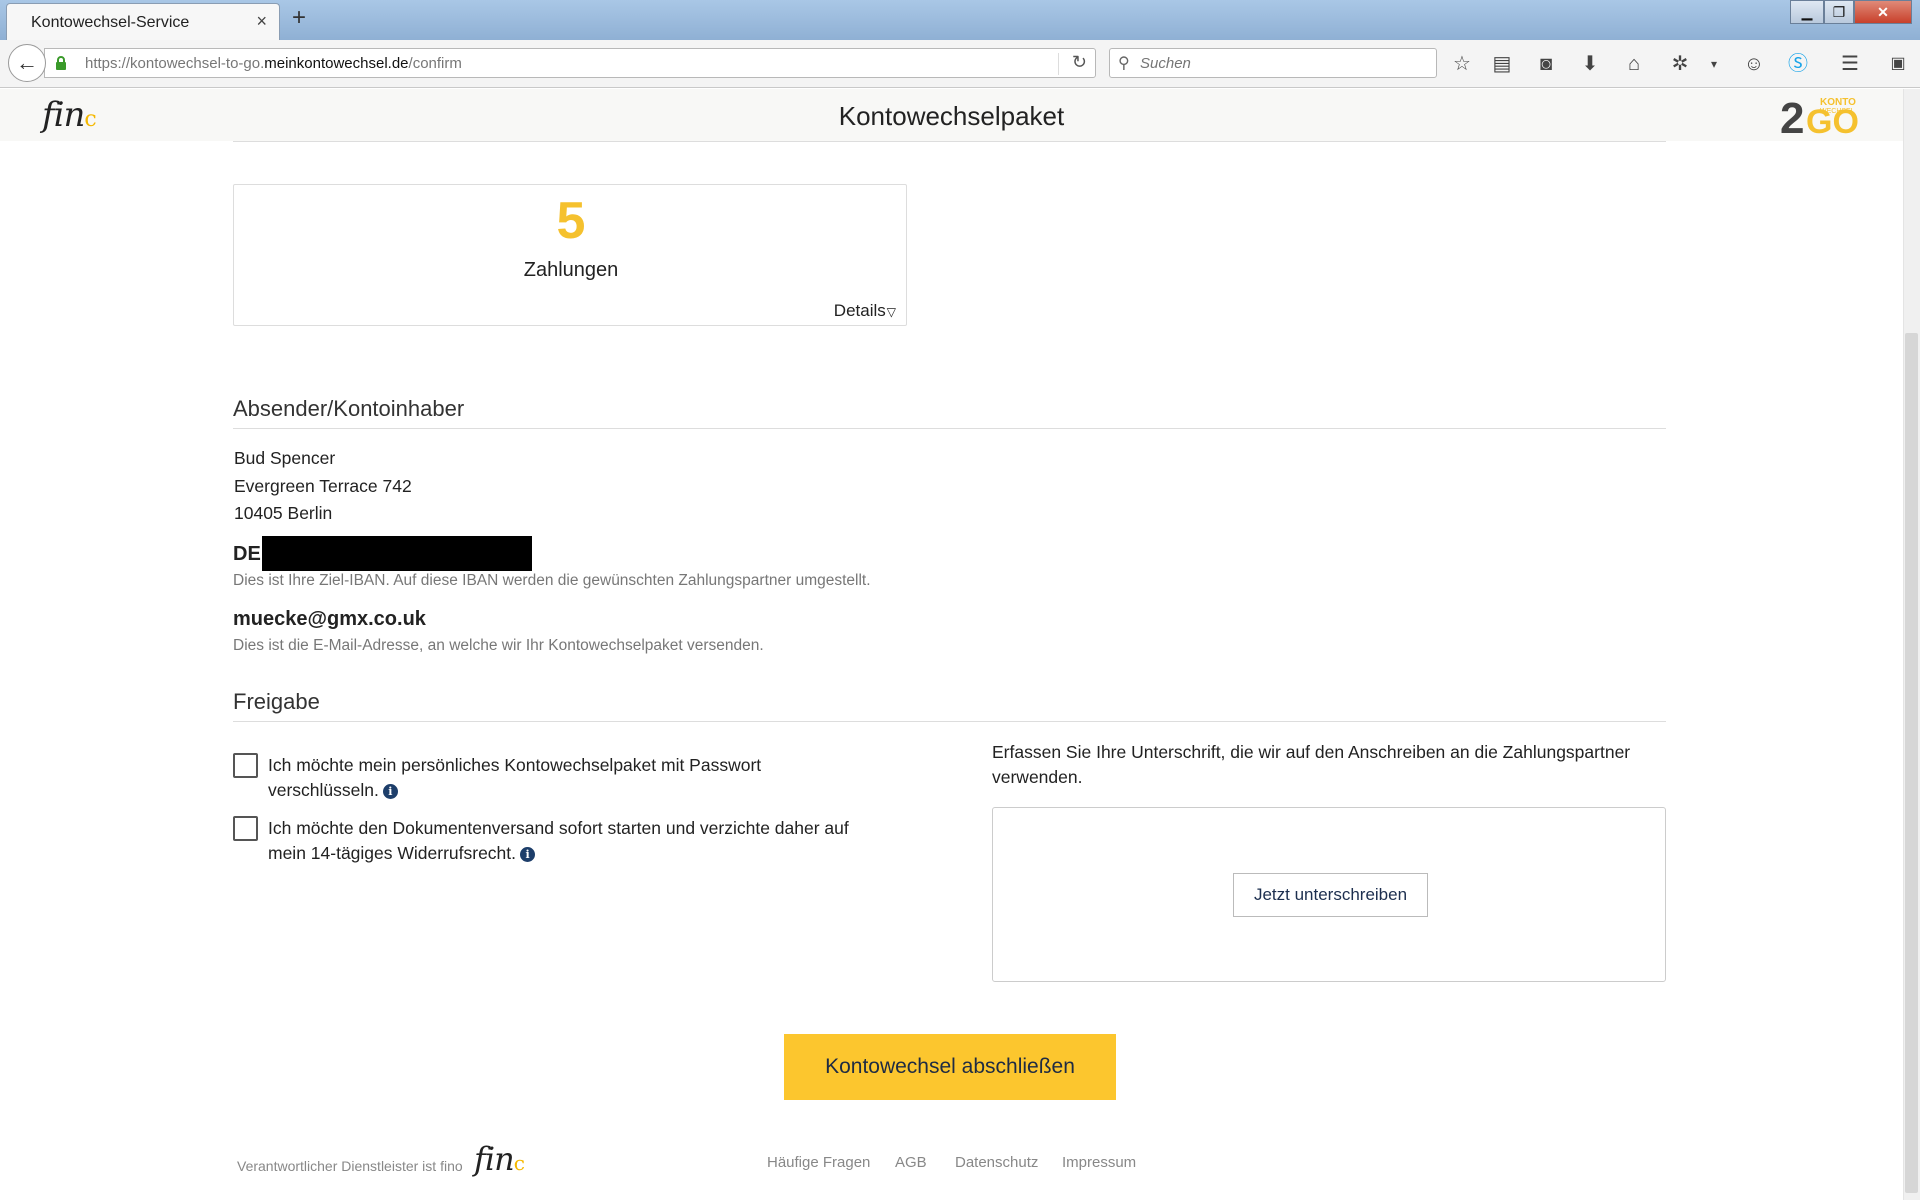 The image size is (1920, 1200). I want to click on back-button: ←, so click(27, 63).